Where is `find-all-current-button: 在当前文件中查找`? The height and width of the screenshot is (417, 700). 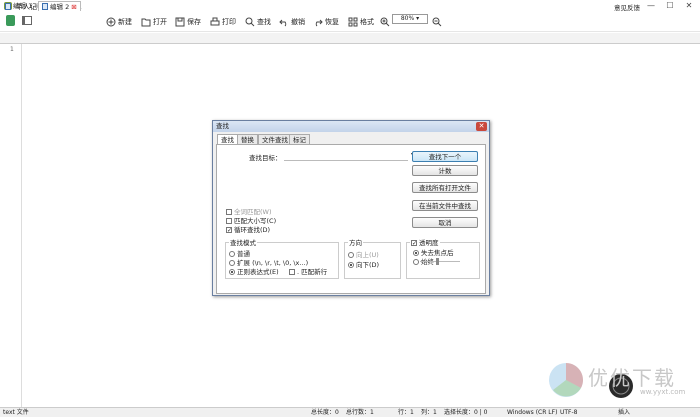 find-all-current-button: 在当前文件中查找 is located at coordinates (445, 205).